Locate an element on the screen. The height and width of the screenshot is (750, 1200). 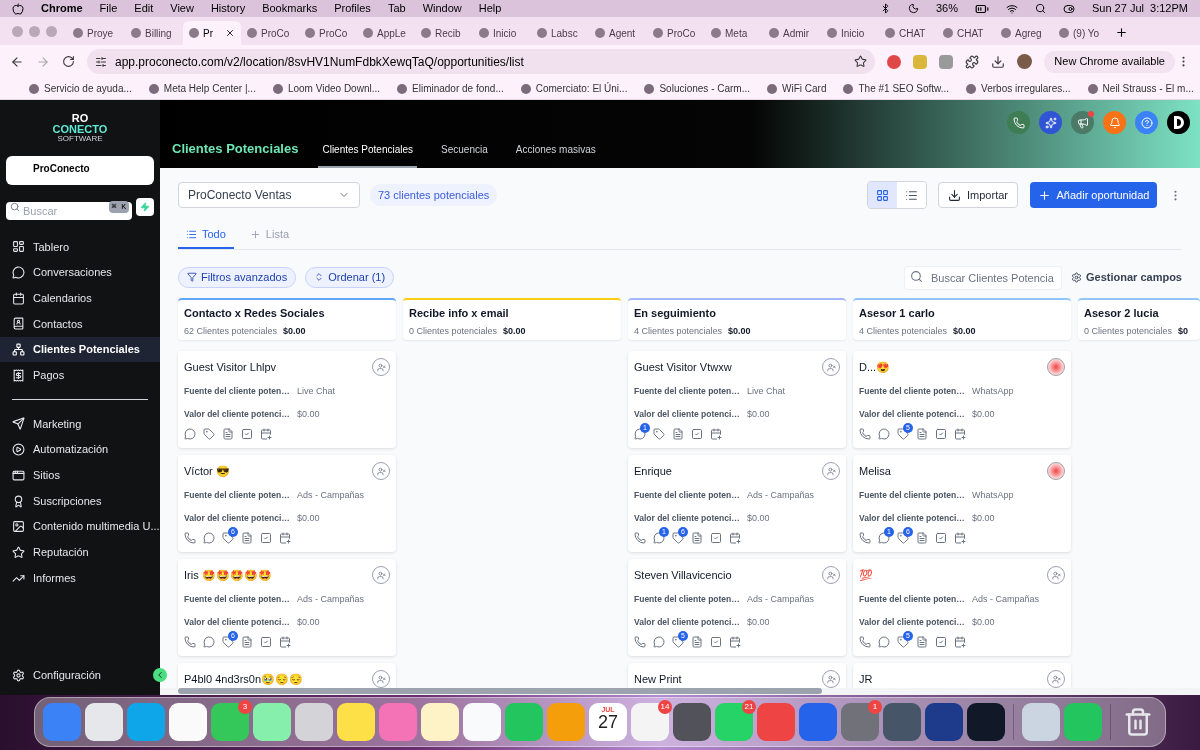
toggle-icon is located at coordinates (1069, 8).